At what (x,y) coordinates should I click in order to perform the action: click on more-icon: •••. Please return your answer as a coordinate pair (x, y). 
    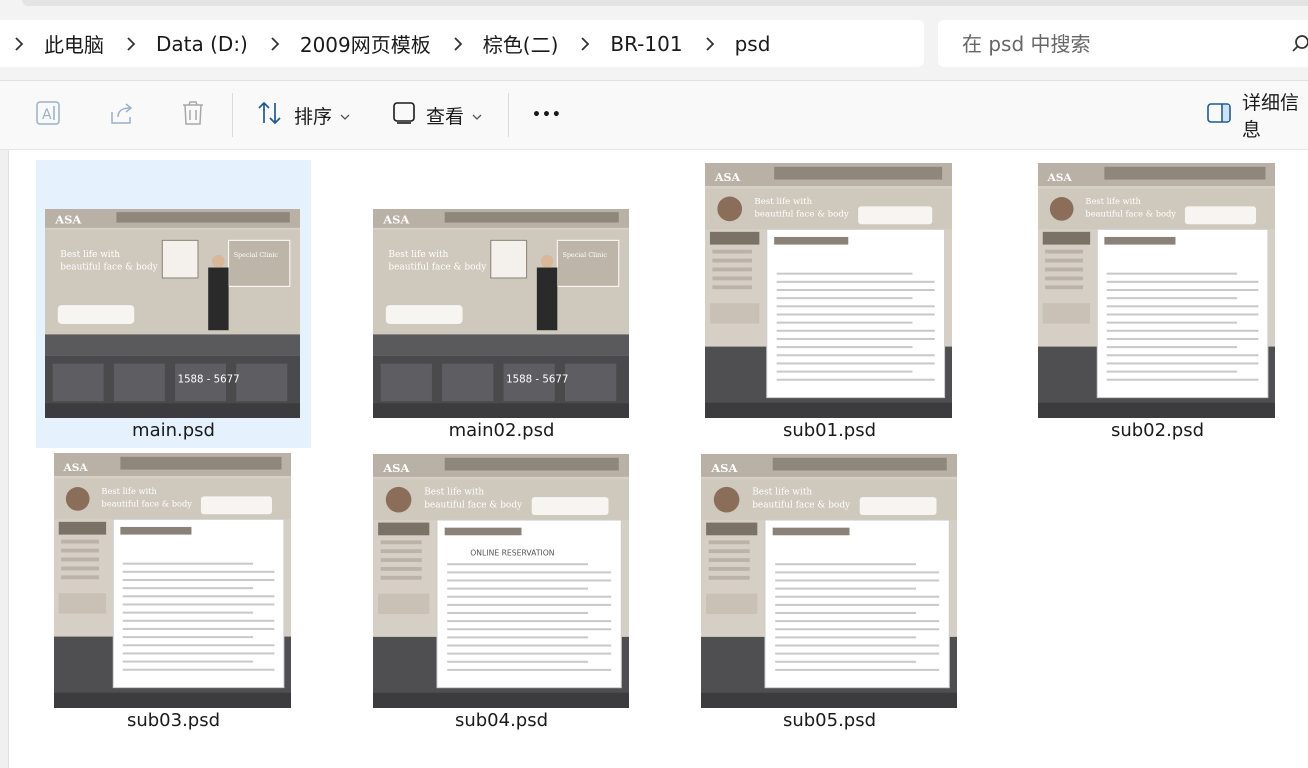
    Looking at the image, I should click on (547, 115).